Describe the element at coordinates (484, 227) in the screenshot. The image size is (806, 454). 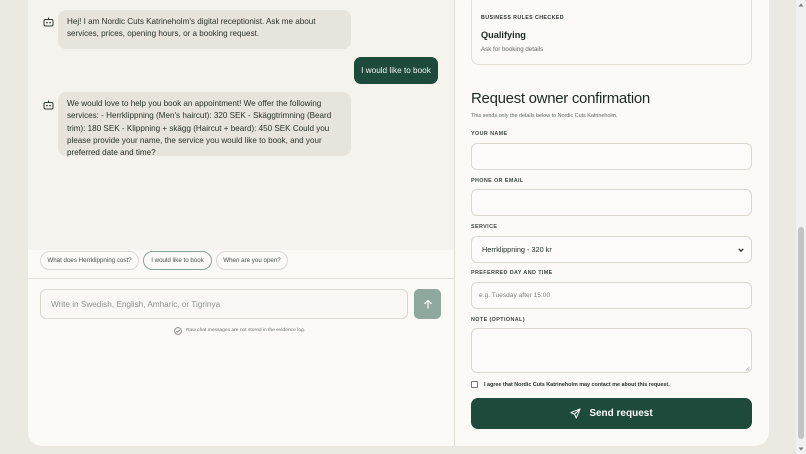
I see `service-label: SERVICE` at that location.